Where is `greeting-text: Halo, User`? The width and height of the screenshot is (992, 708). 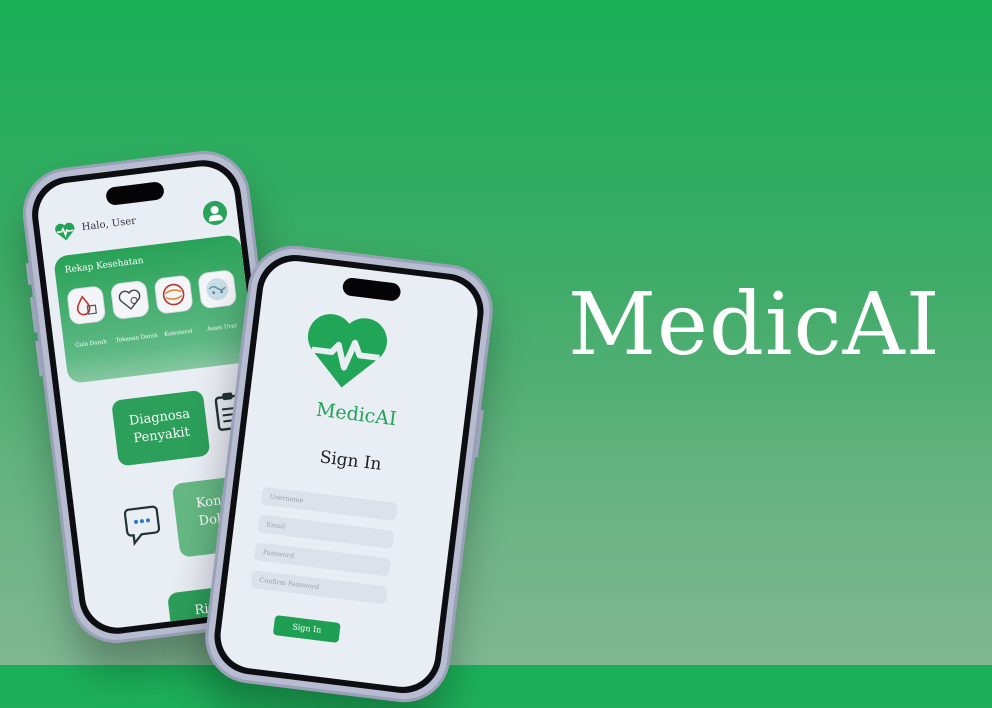
greeting-text: Halo, User is located at coordinates (109, 224).